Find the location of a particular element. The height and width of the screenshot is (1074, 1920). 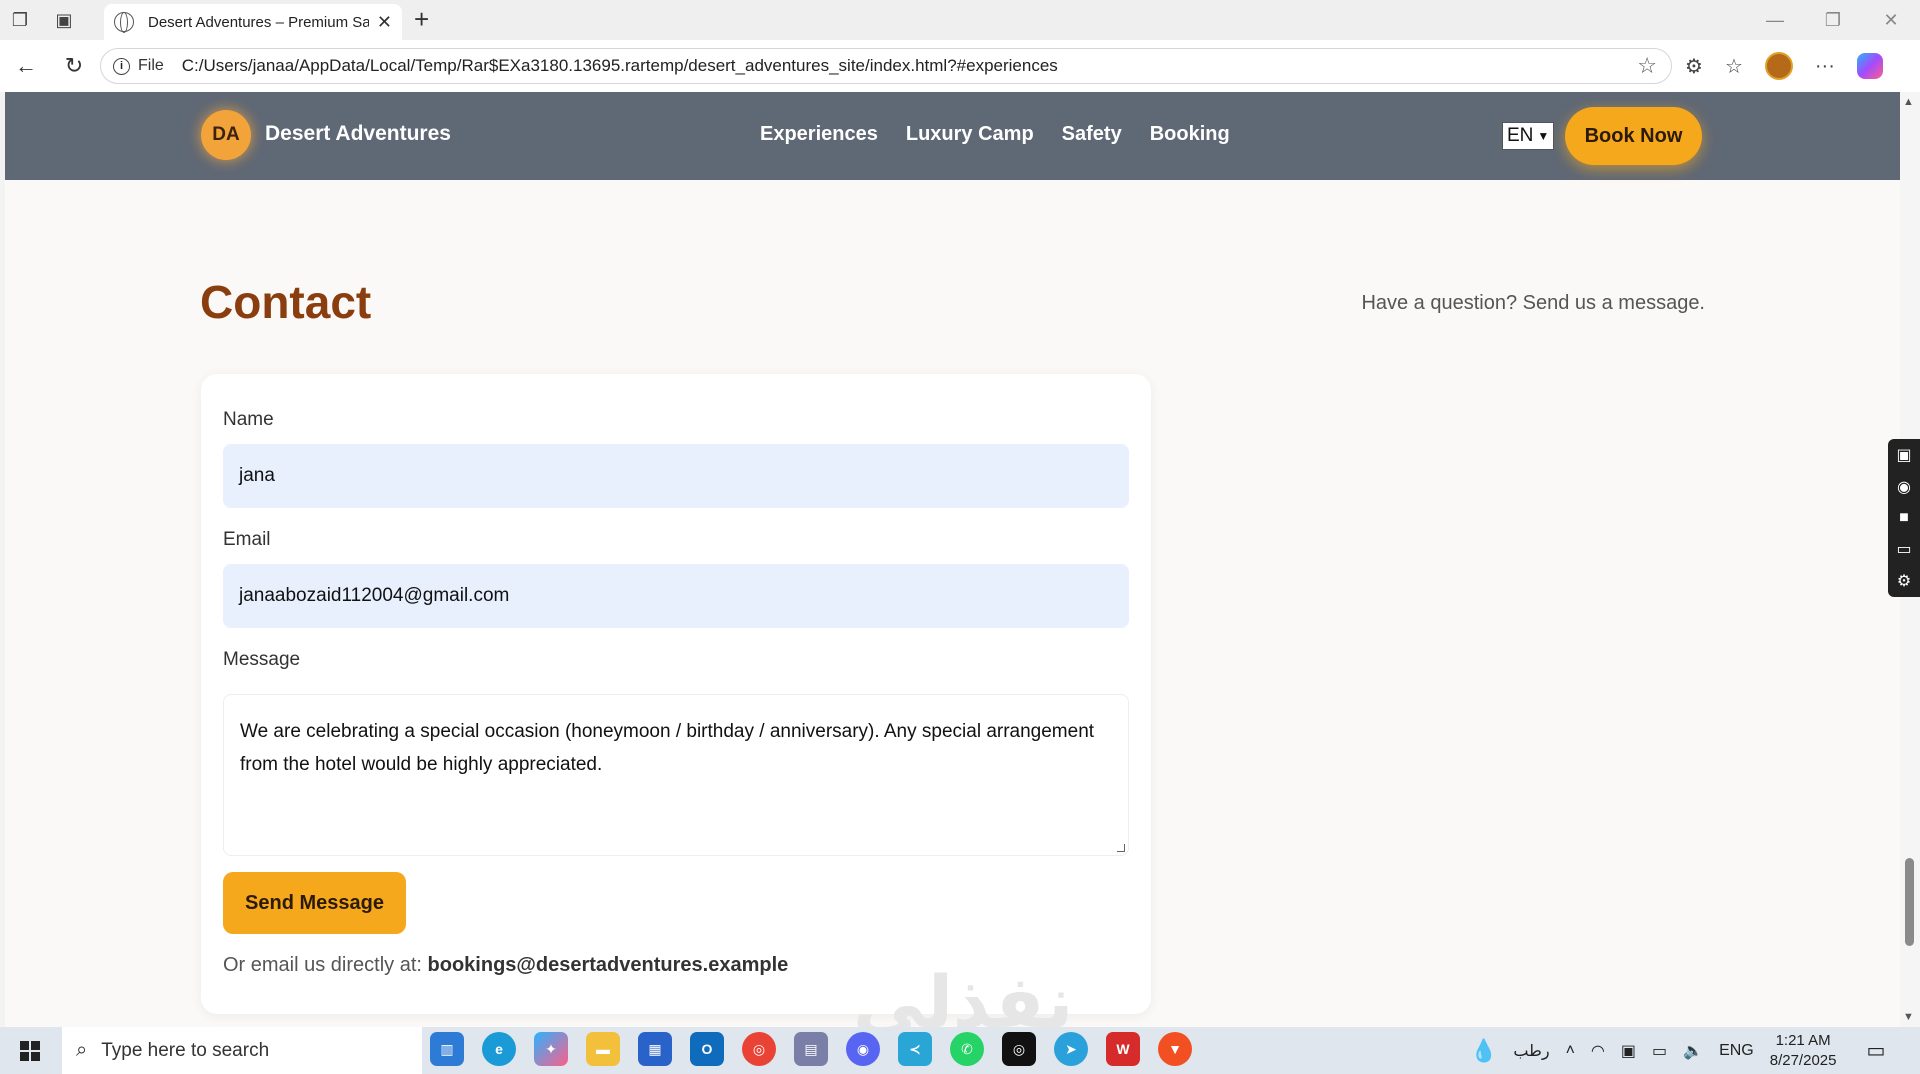

gear-icon: ⚙ is located at coordinates (1904, 581).